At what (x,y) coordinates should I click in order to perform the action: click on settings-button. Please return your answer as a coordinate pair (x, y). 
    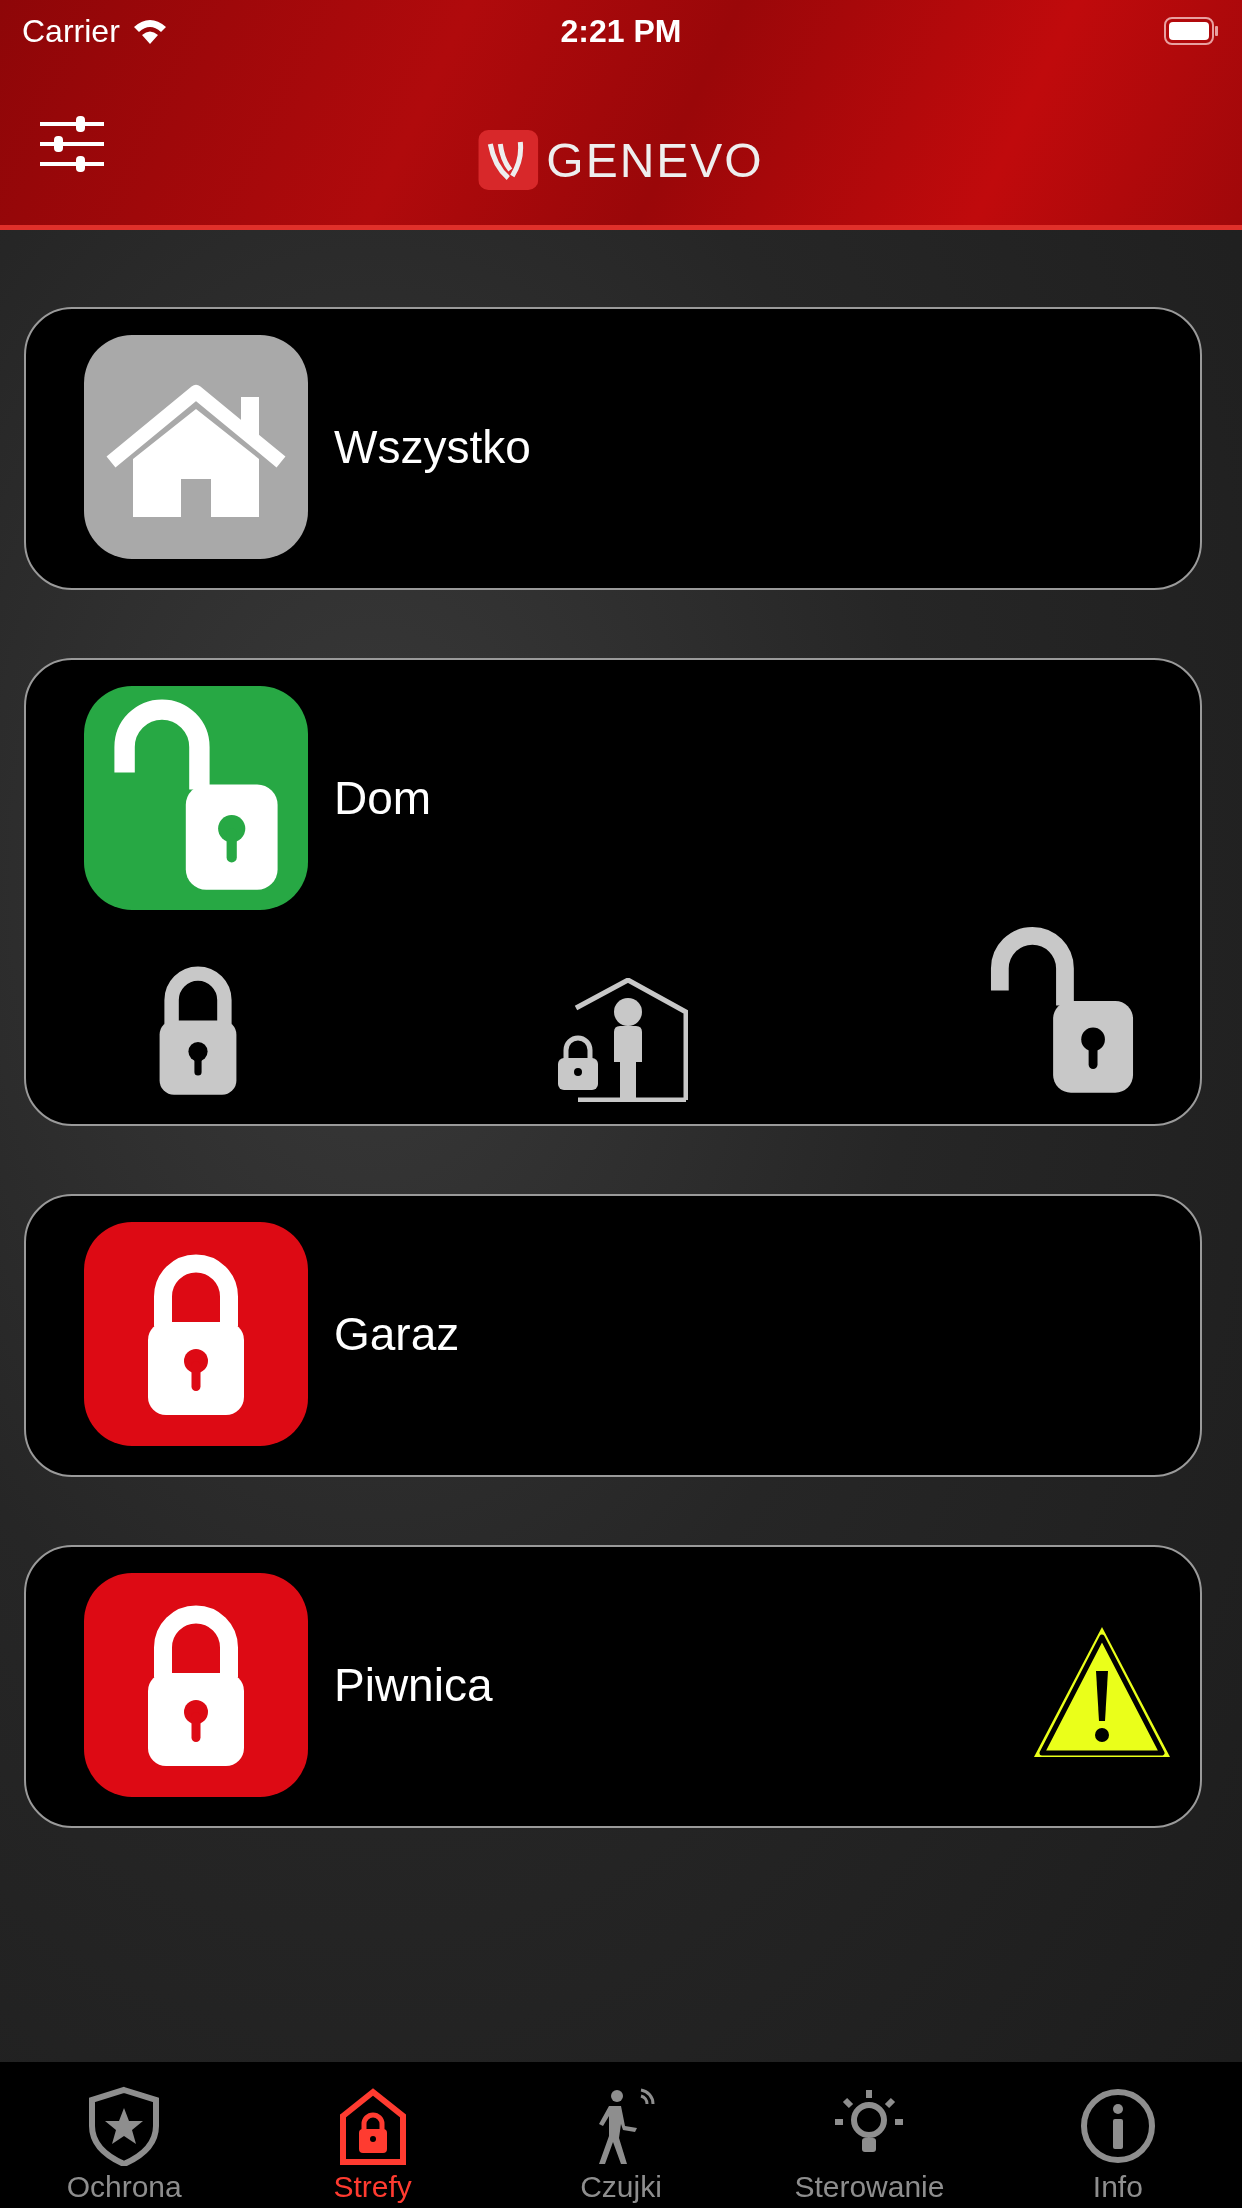
    Looking at the image, I should click on (72, 143).